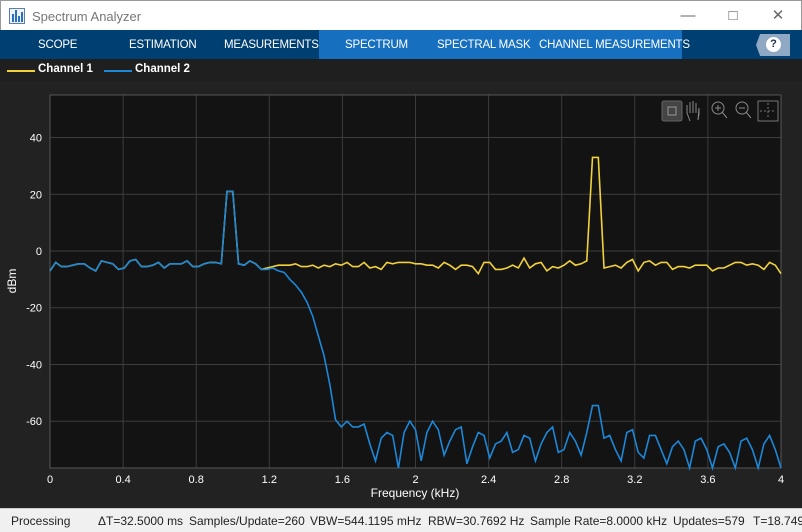 The height and width of the screenshot is (532, 802). What do you see at coordinates (247, 521) in the screenshot?
I see `status-samples-per-update: Samples/Update=260` at bounding box center [247, 521].